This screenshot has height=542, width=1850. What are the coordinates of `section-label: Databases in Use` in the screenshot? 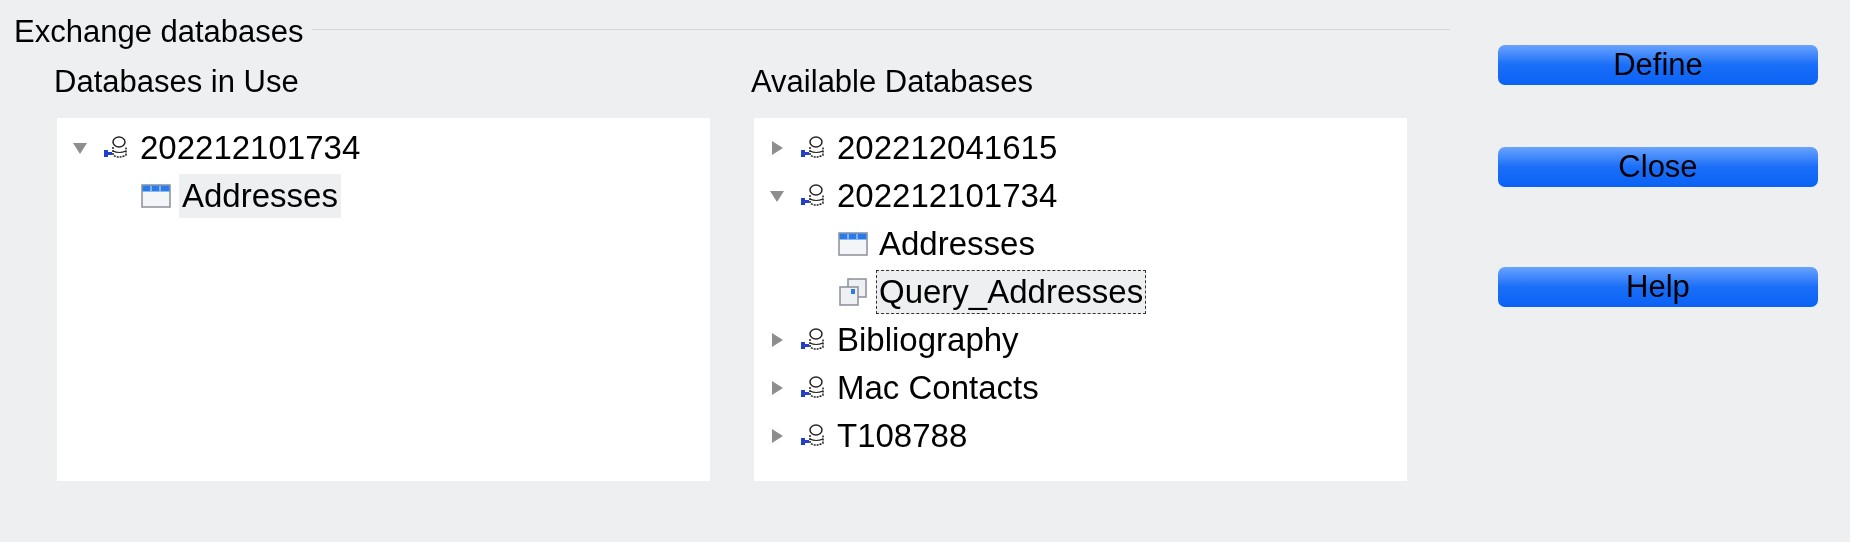 It's located at (177, 82).